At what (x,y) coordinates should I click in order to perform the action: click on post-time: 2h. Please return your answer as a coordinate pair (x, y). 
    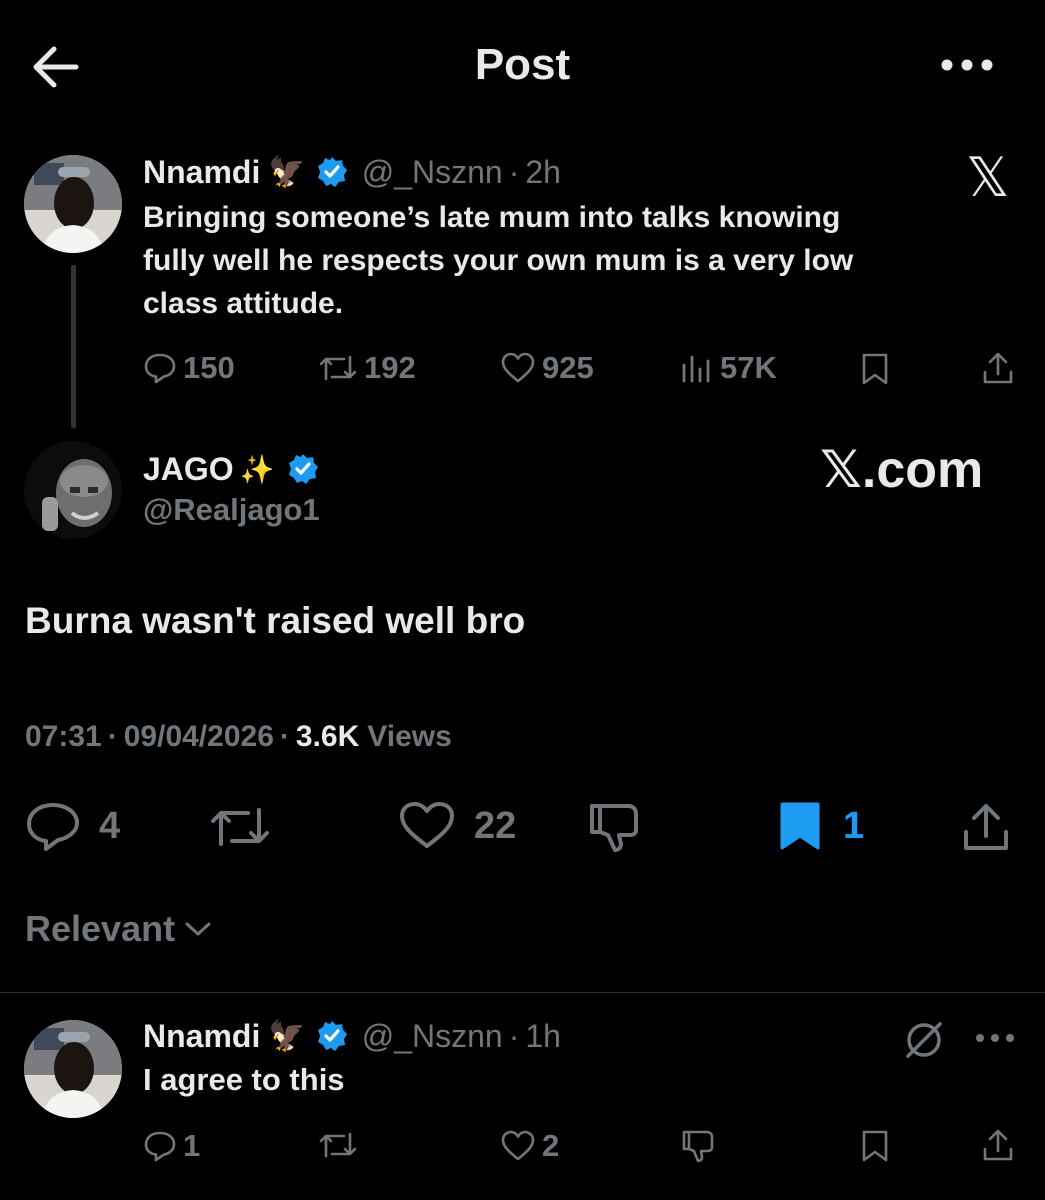
    Looking at the image, I should click on (543, 172).